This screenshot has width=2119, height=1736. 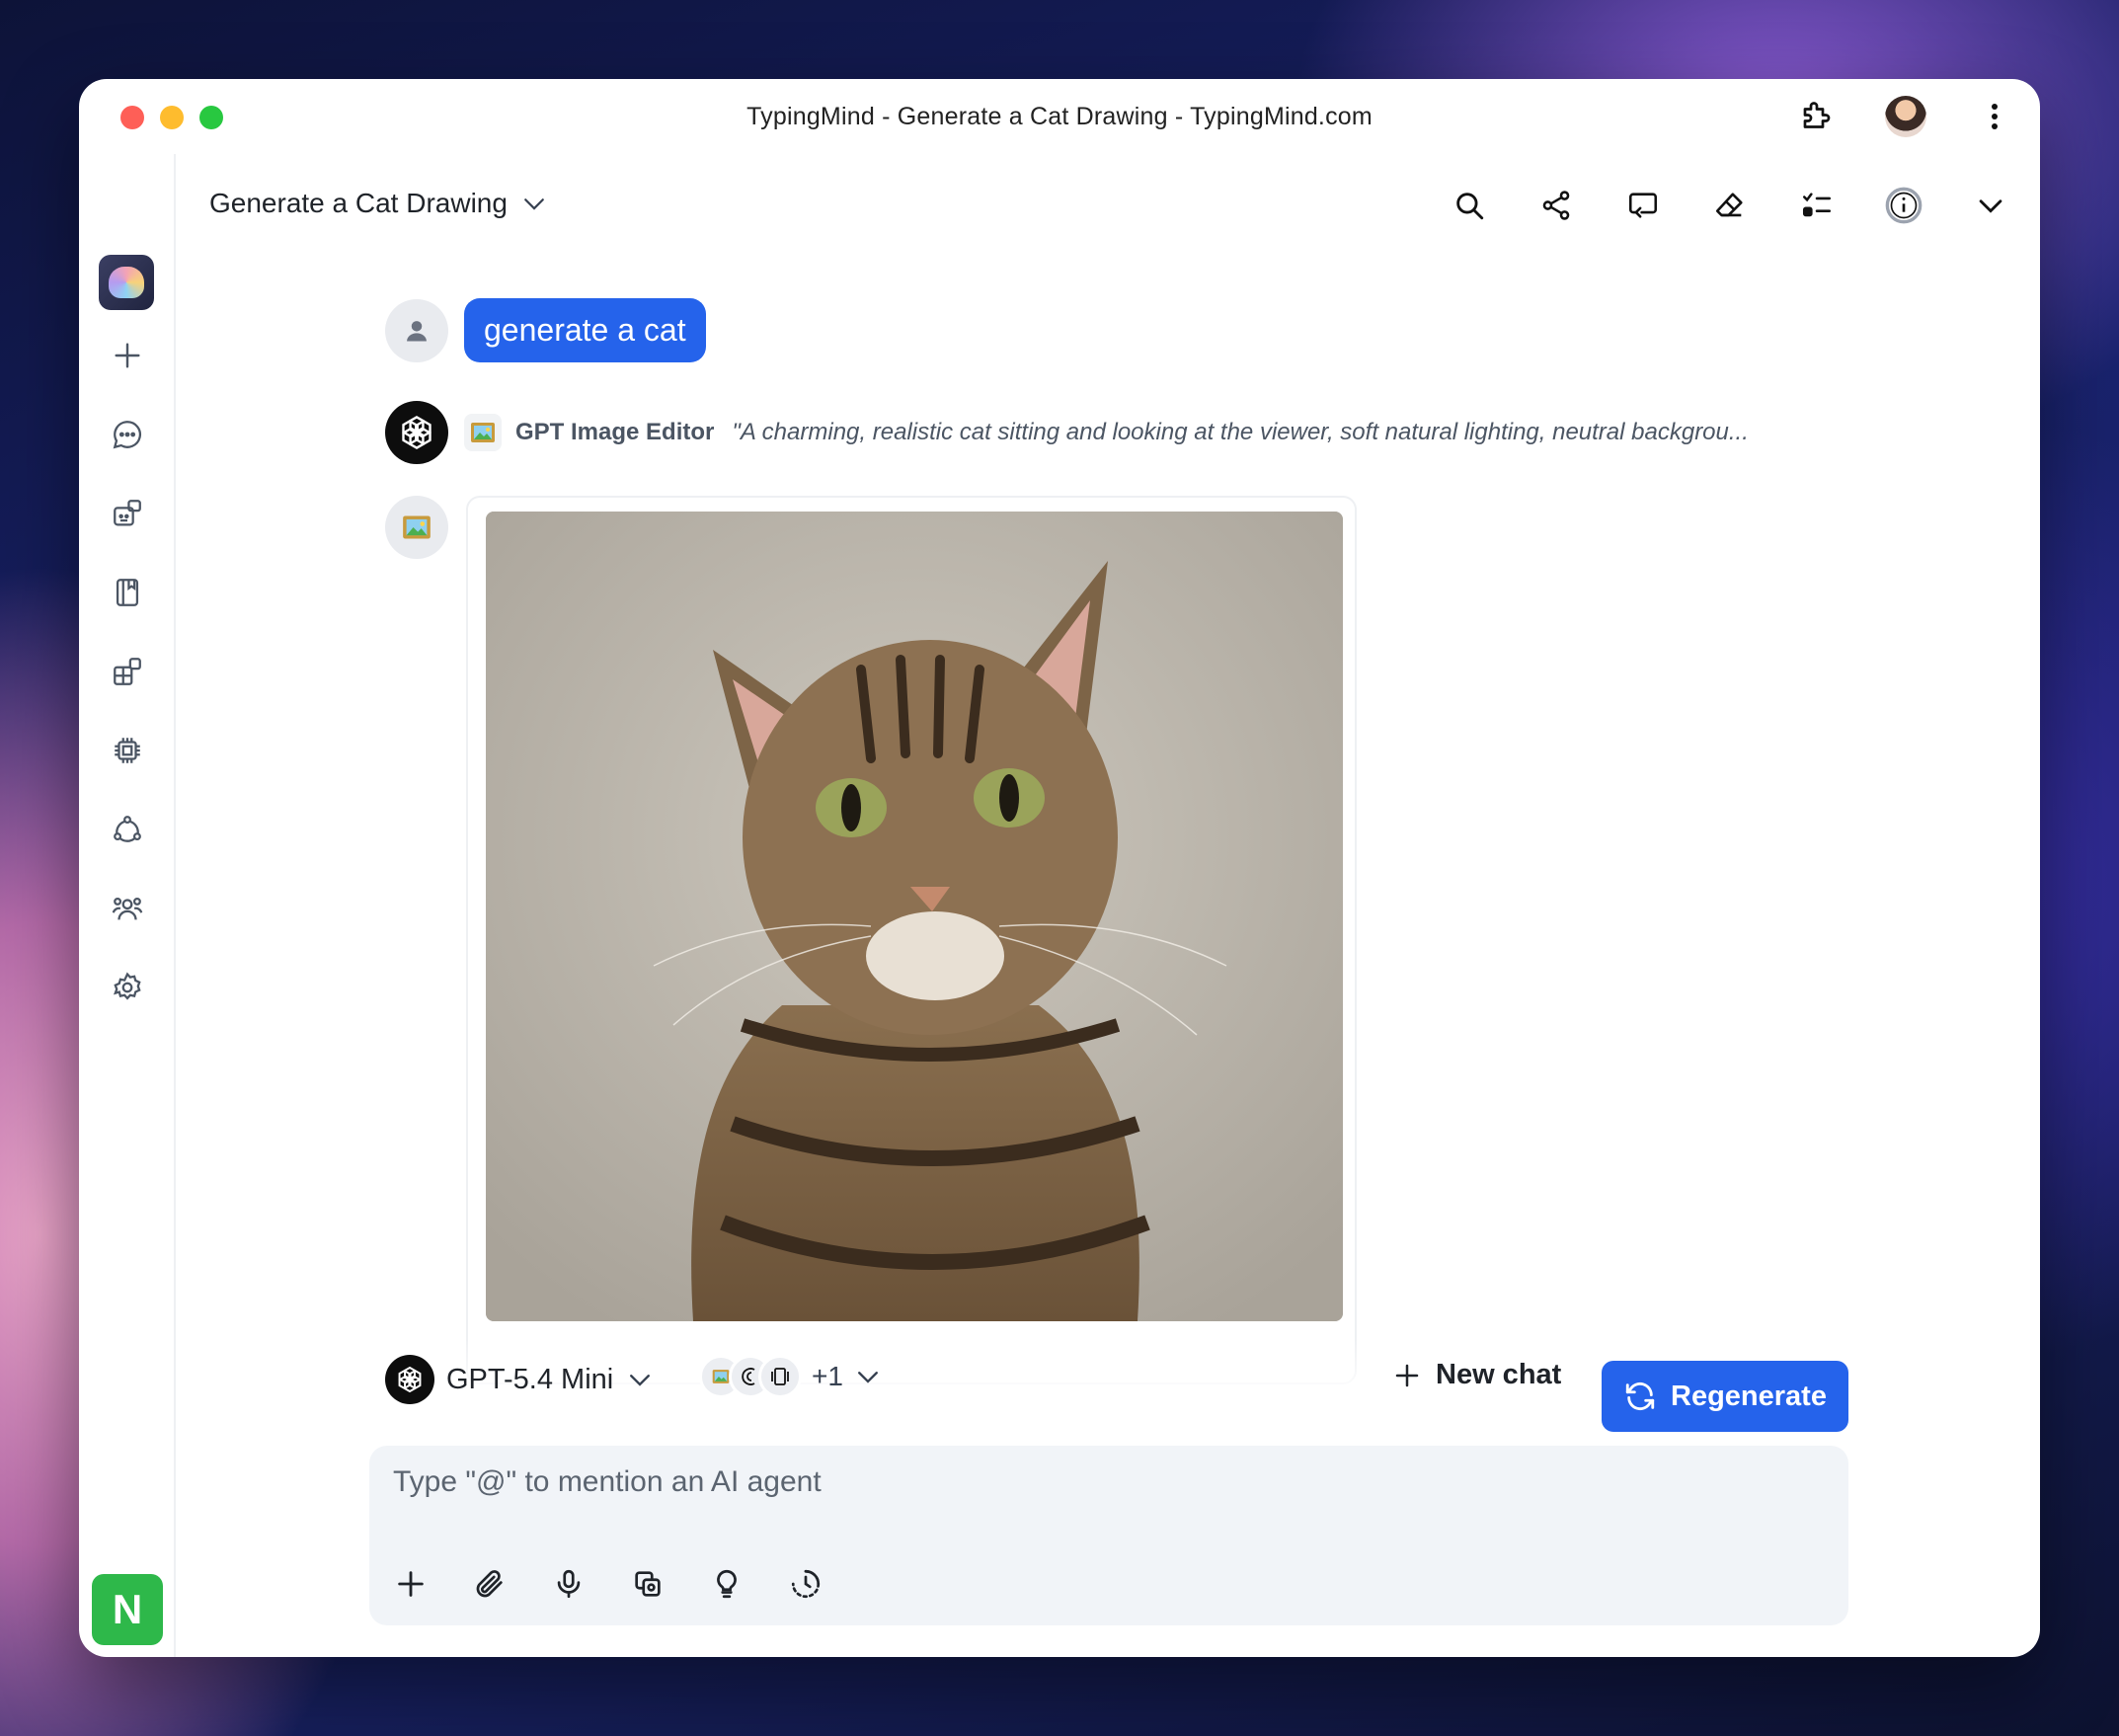 What do you see at coordinates (615, 432) in the screenshot?
I see `tool-name: GPT Image Editor` at bounding box center [615, 432].